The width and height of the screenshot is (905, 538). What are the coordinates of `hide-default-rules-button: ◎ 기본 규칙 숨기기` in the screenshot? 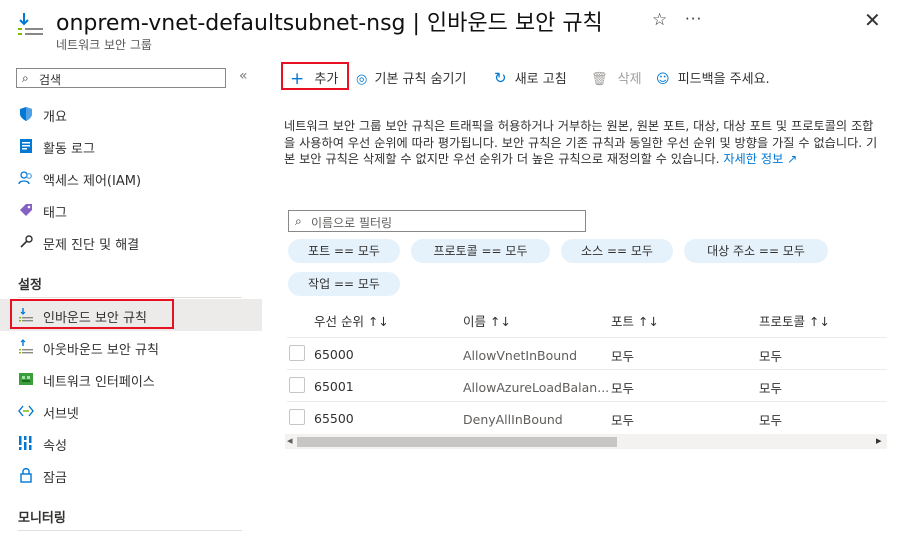 It's located at (411, 77).